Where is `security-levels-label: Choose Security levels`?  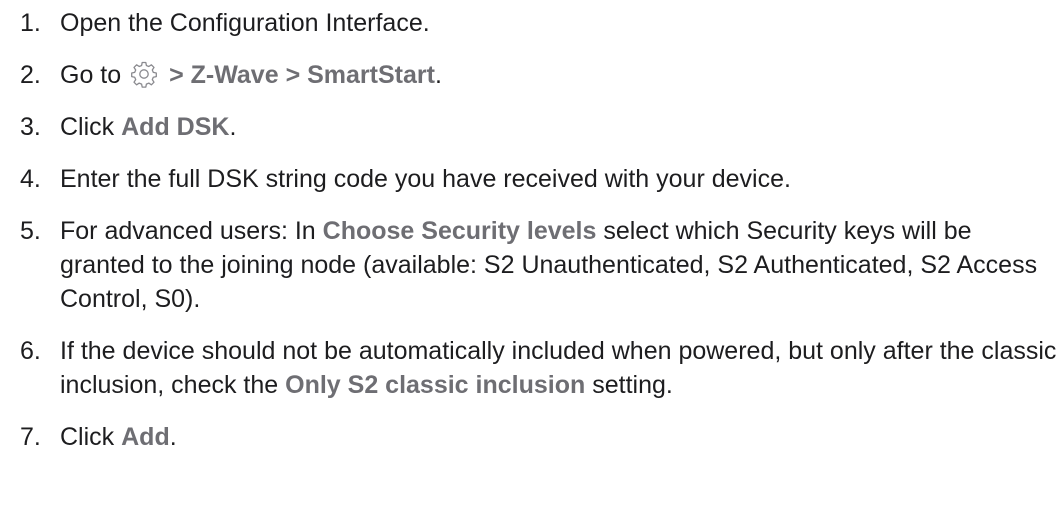 security-levels-label: Choose Security levels is located at coordinates (459, 231).